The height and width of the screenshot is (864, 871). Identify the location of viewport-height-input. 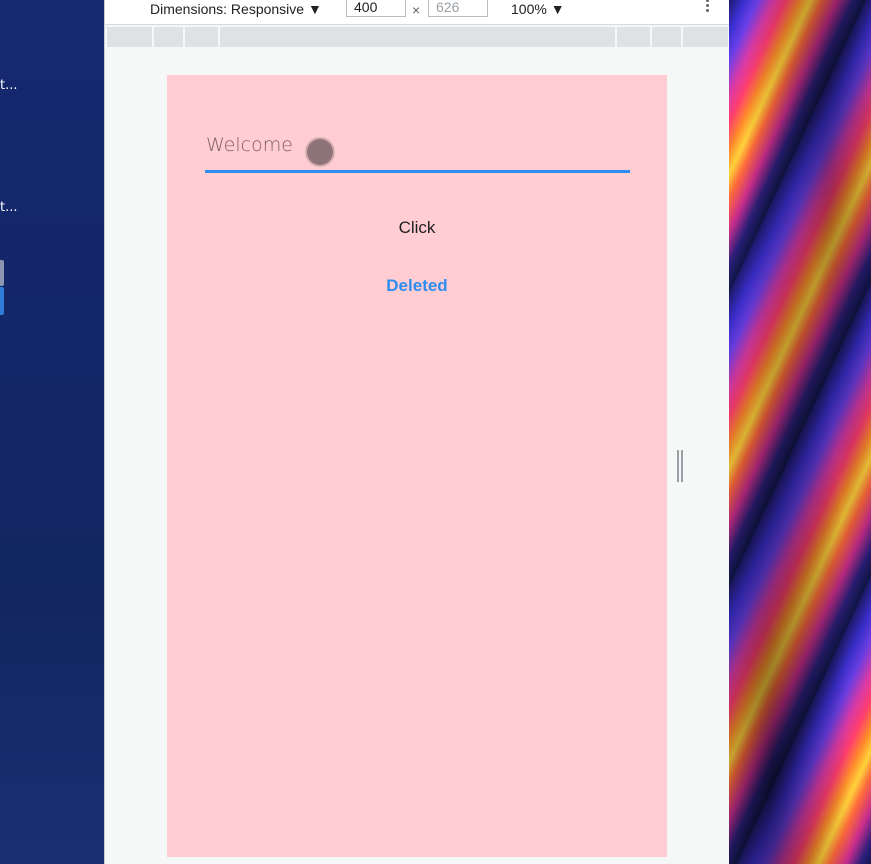
(458, 8).